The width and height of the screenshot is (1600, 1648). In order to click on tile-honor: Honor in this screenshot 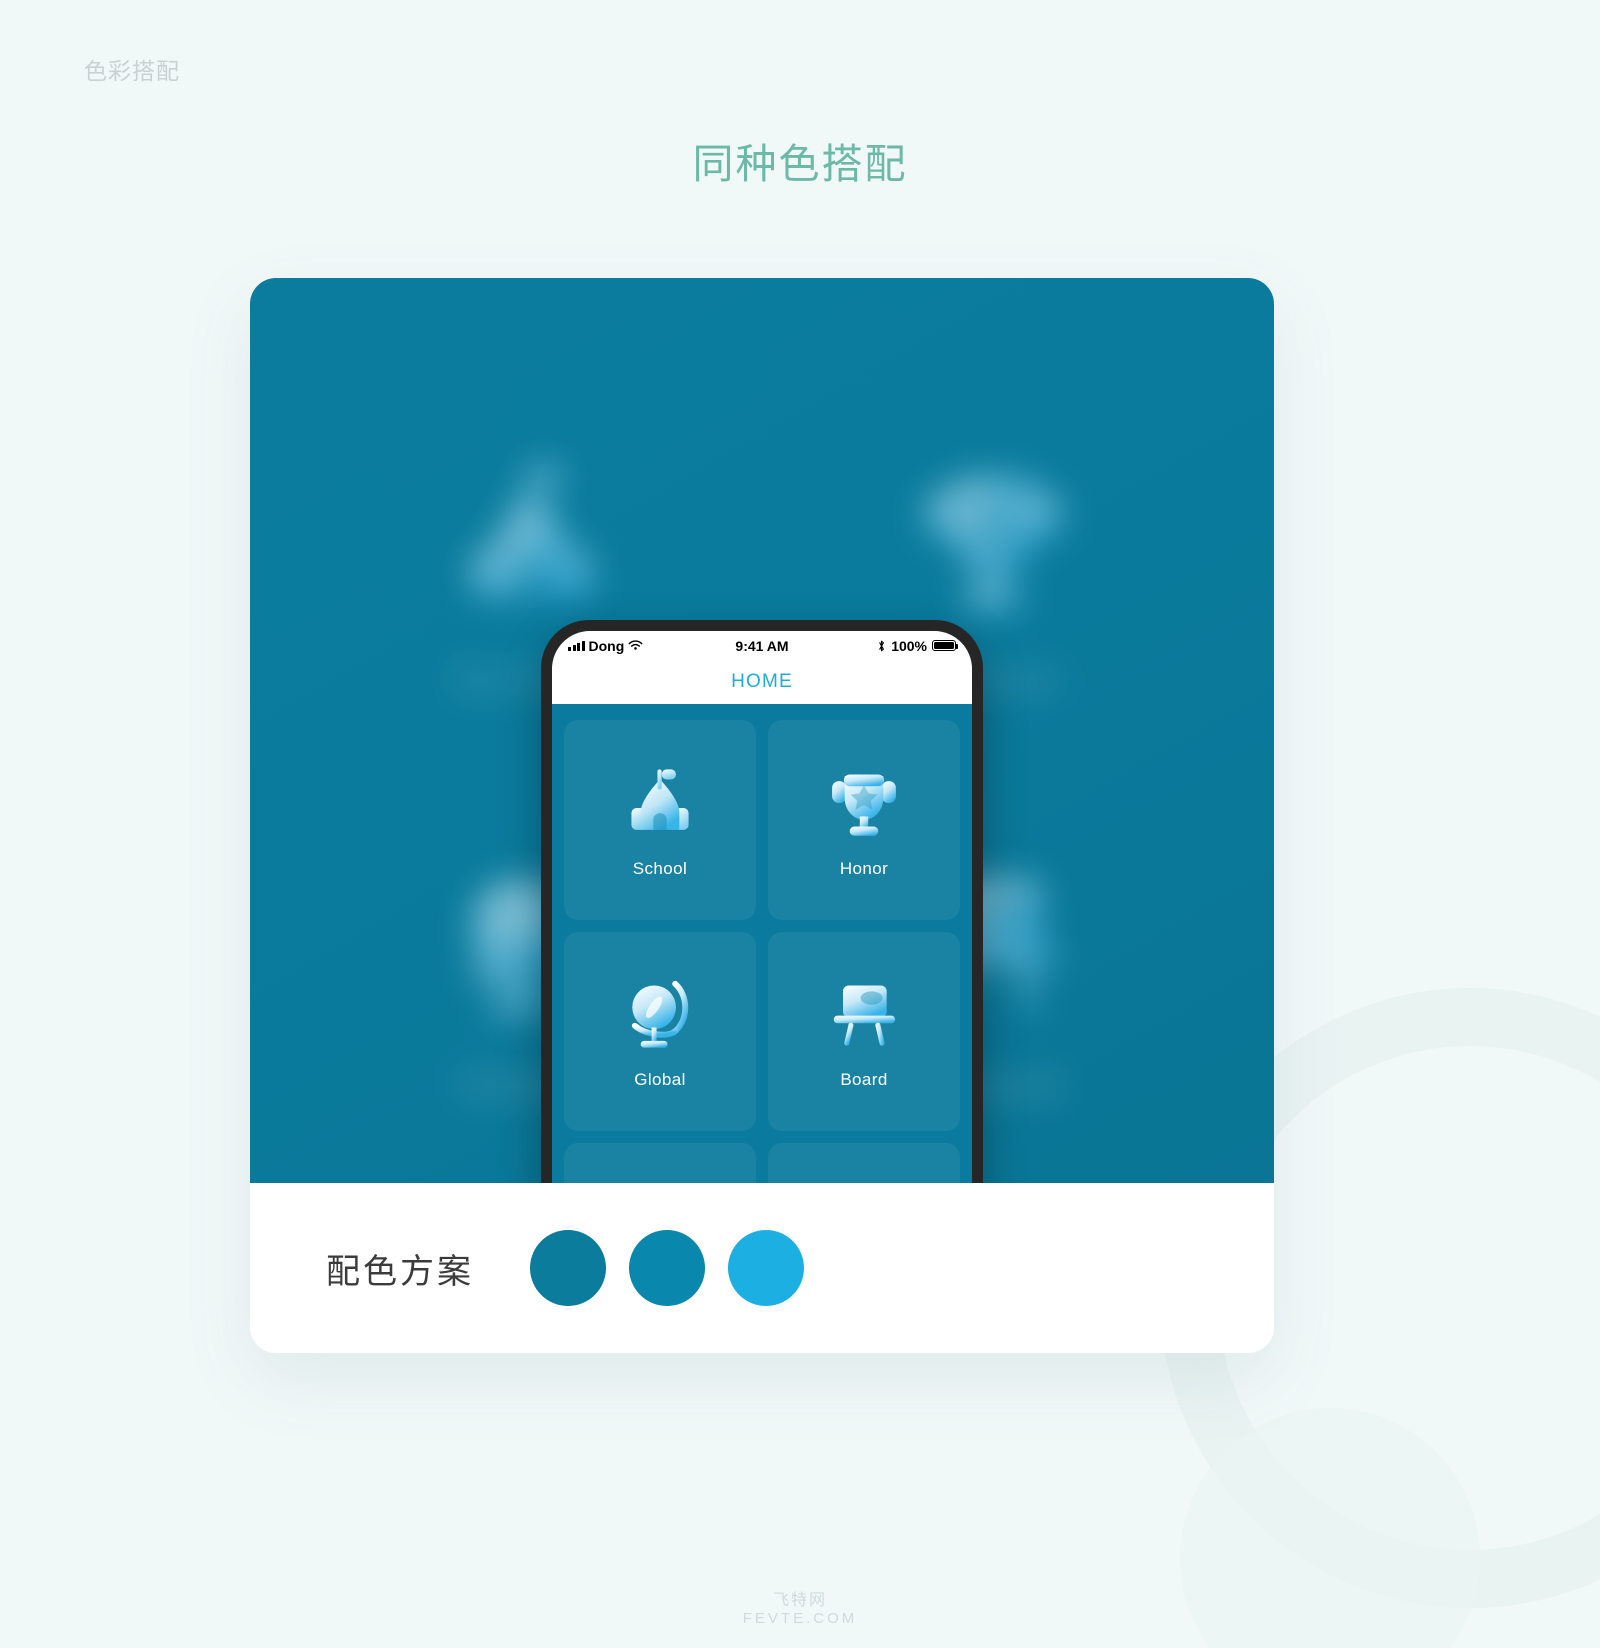, I will do `click(864, 820)`.